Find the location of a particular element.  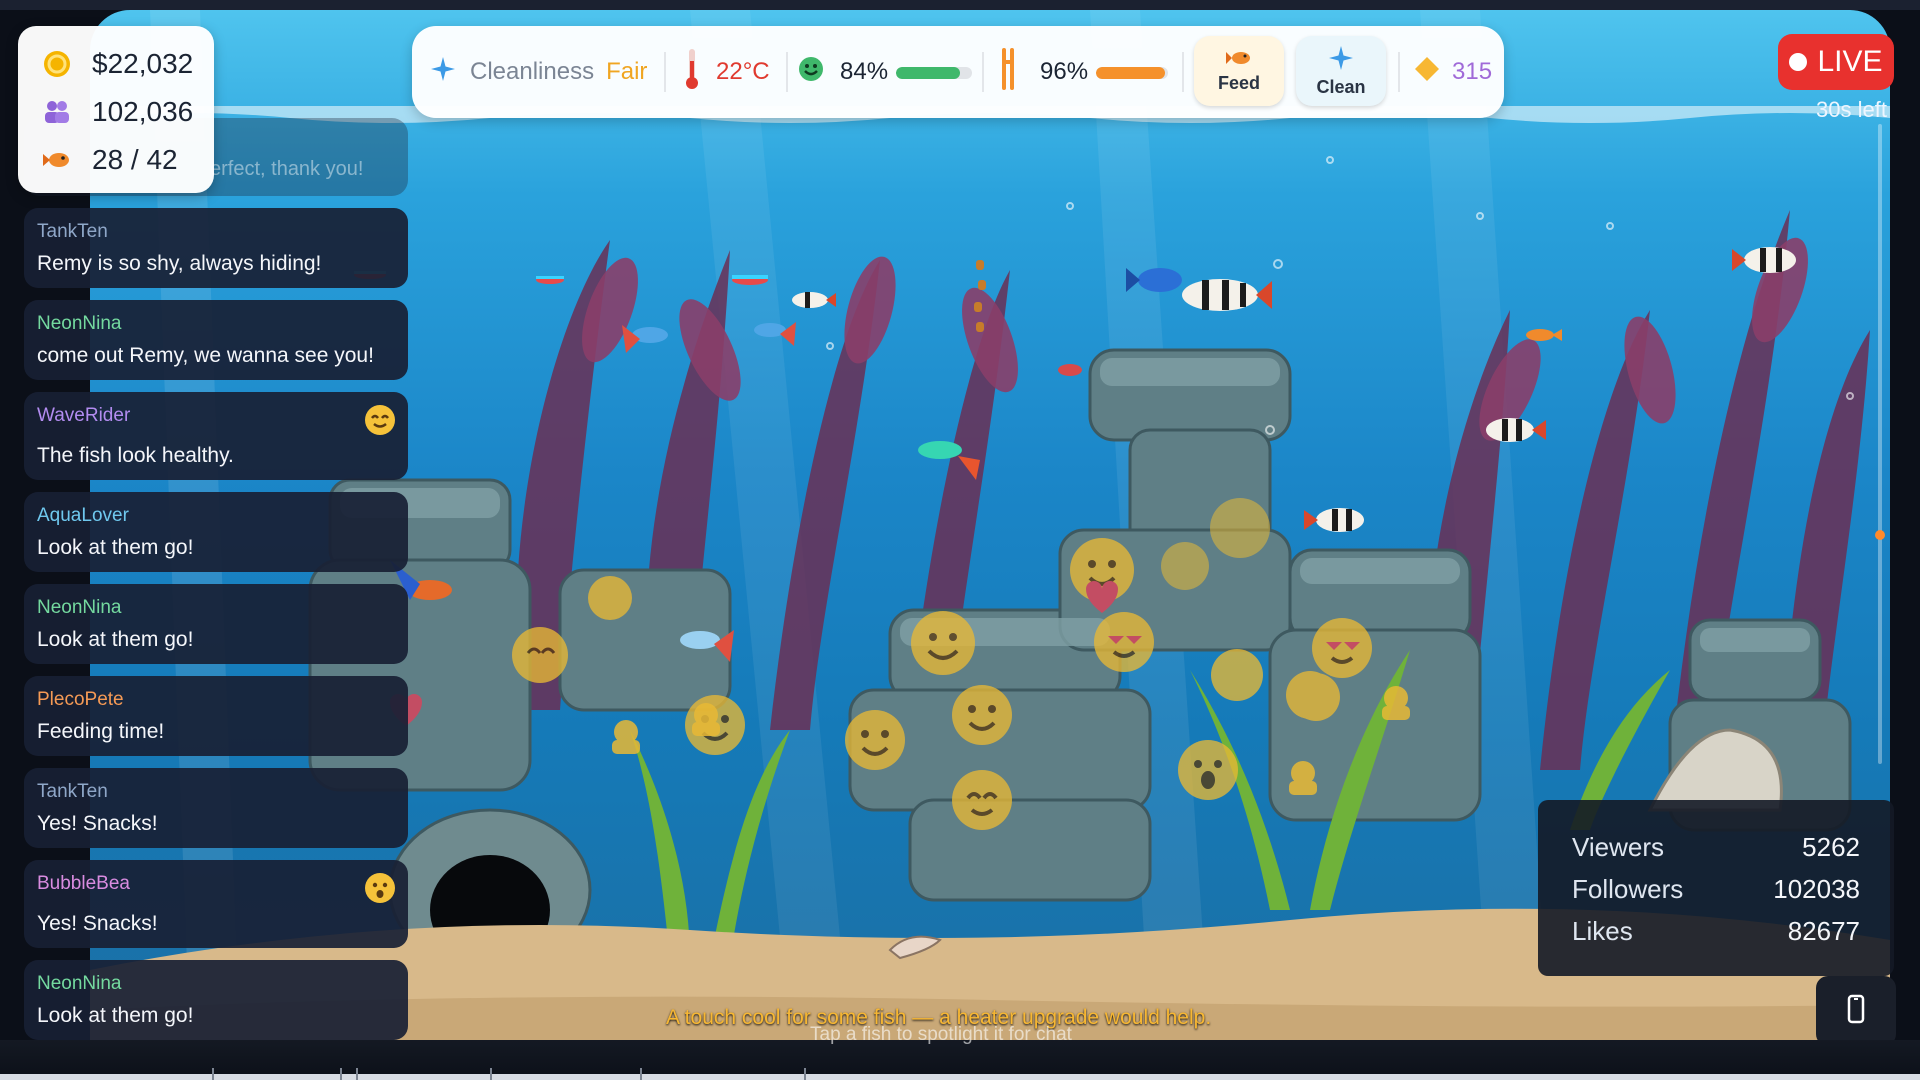

side-scrollbar-knob is located at coordinates (1880, 535).